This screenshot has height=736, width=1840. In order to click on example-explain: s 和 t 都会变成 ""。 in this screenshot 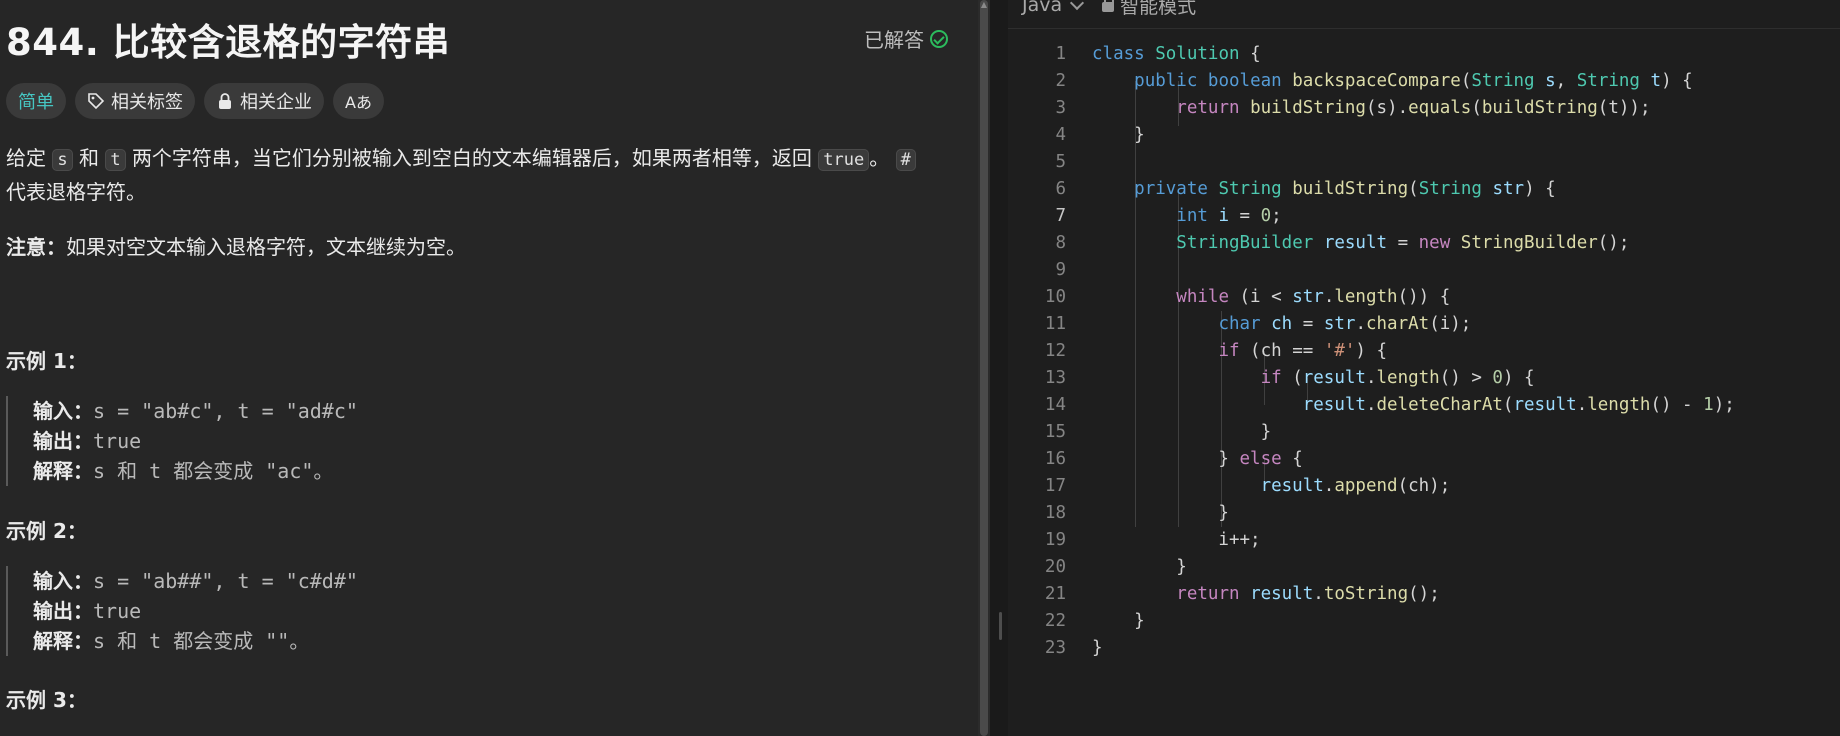, I will do `click(201, 641)`.